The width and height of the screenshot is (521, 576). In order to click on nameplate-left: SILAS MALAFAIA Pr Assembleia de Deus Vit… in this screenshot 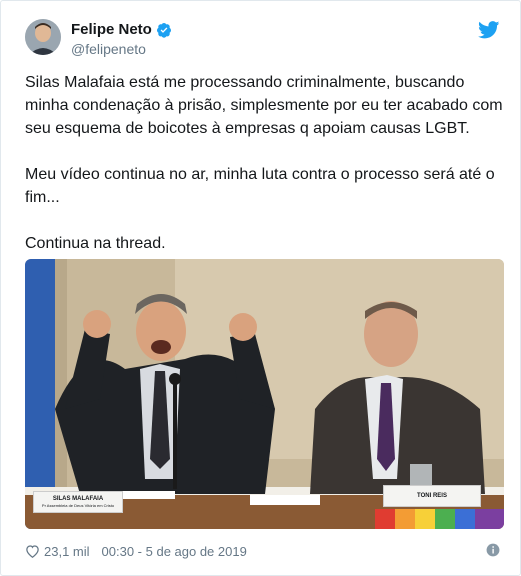, I will do `click(78, 502)`.